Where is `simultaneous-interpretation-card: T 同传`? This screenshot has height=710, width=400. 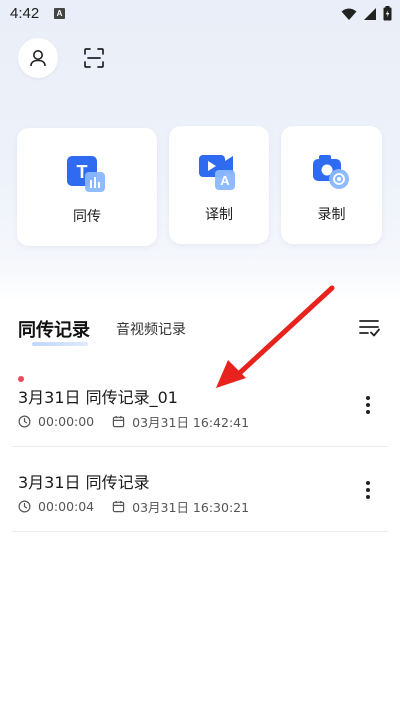 simultaneous-interpretation-card: T 同传 is located at coordinates (87, 187).